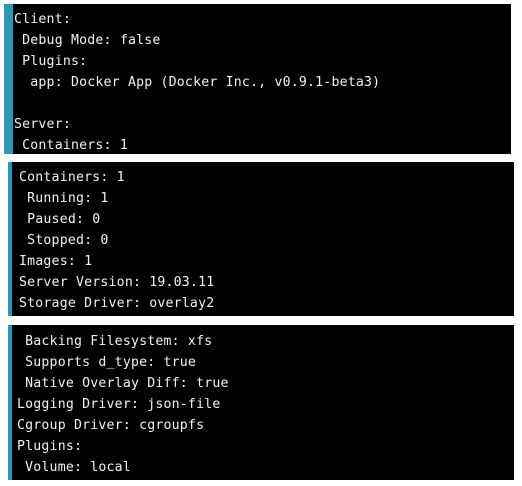  I want to click on terminal-line-native-overlay-diff: Native Overlay Diff: true, so click(123, 383).